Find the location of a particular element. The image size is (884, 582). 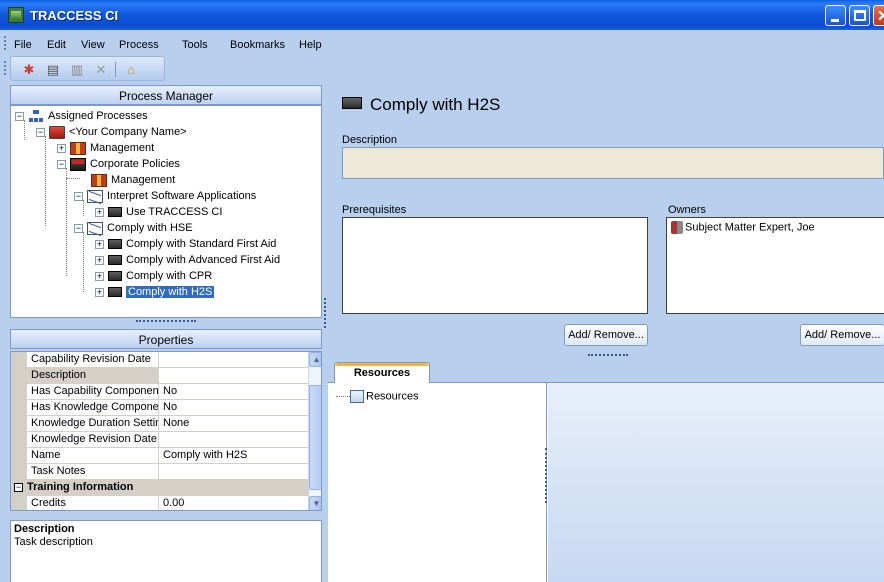

new-document-icon: ▤ is located at coordinates (53, 70).